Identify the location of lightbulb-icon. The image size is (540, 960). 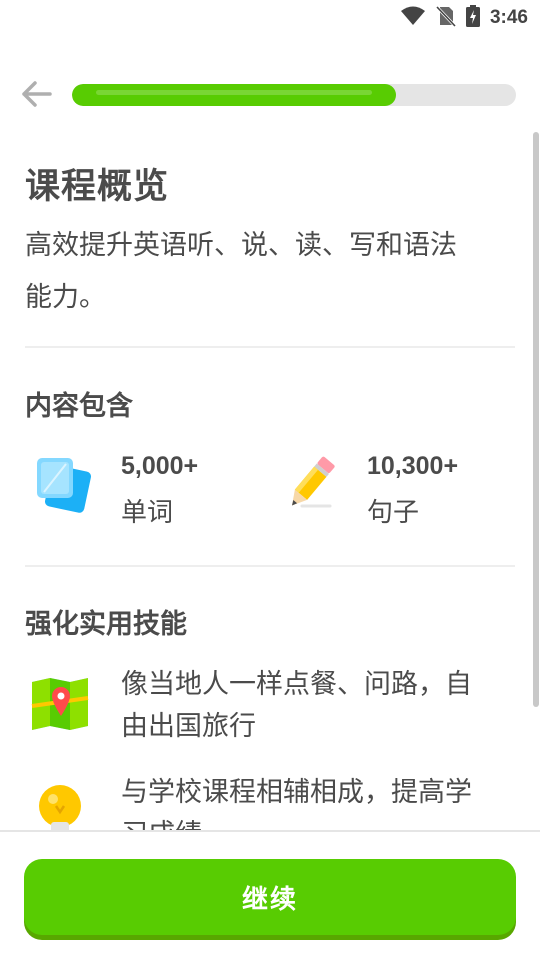
(60, 807).